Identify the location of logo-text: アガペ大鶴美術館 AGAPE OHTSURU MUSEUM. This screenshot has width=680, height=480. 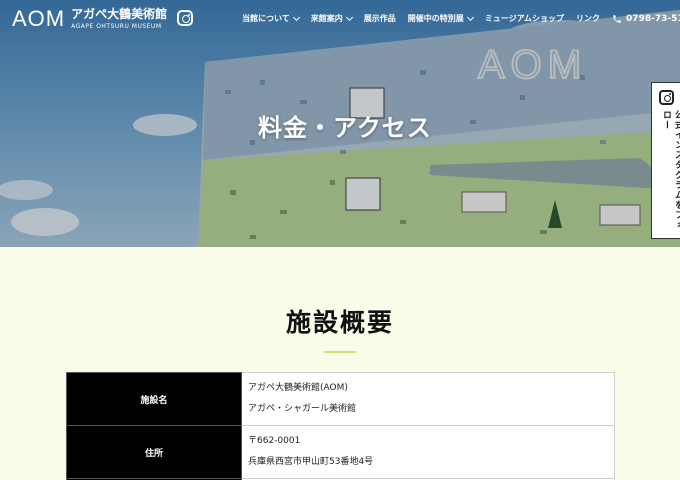
(119, 19).